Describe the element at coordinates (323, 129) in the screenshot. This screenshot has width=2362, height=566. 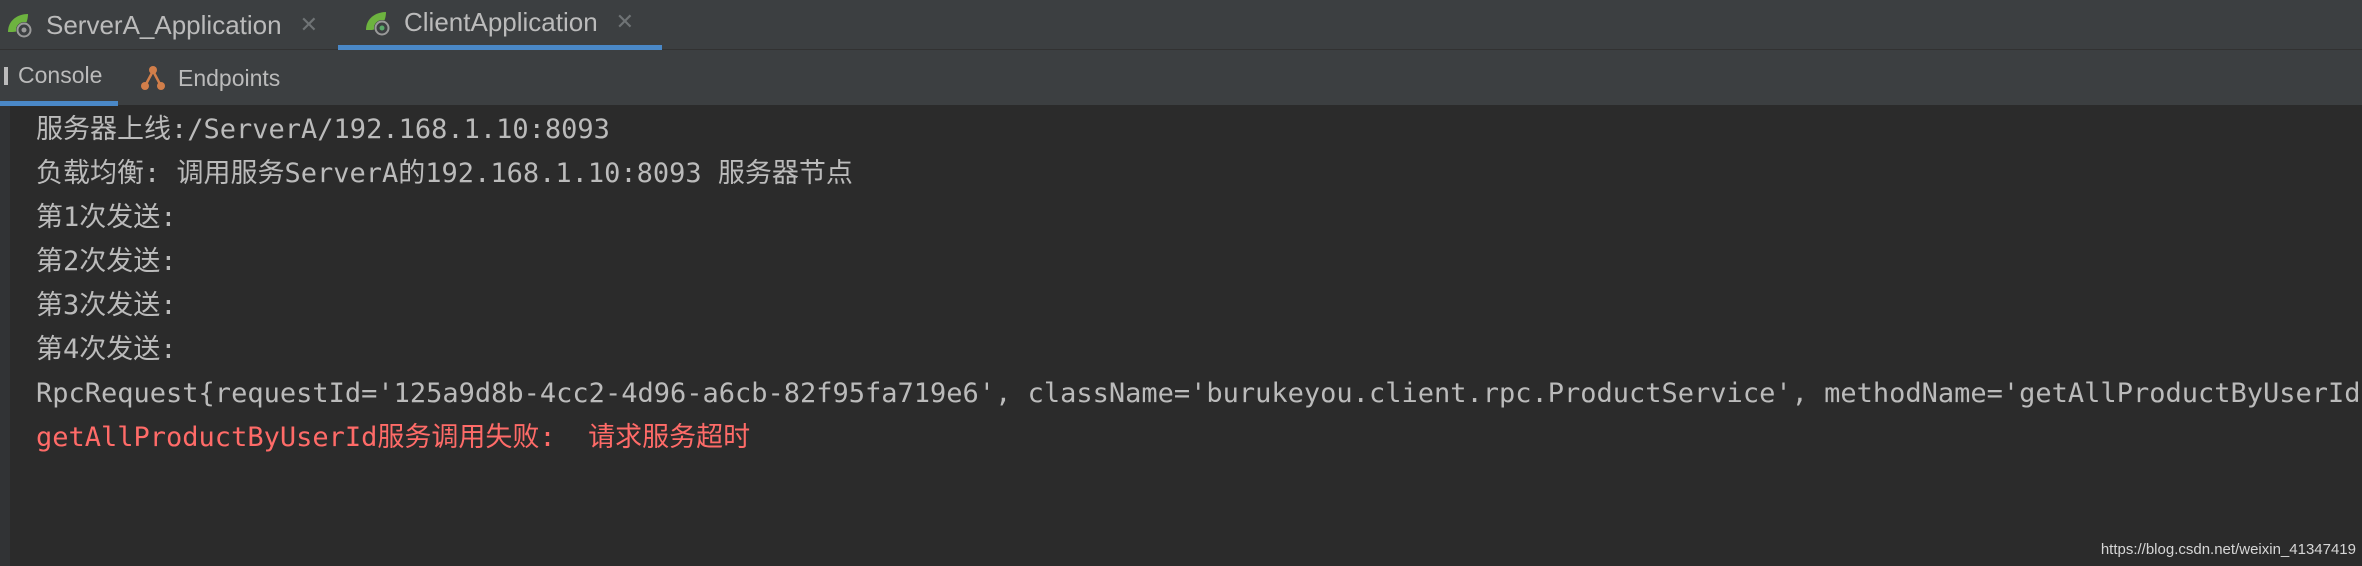
I see `console-line: 服务器上线:/ServerA/192.168.1.10:8093` at that location.